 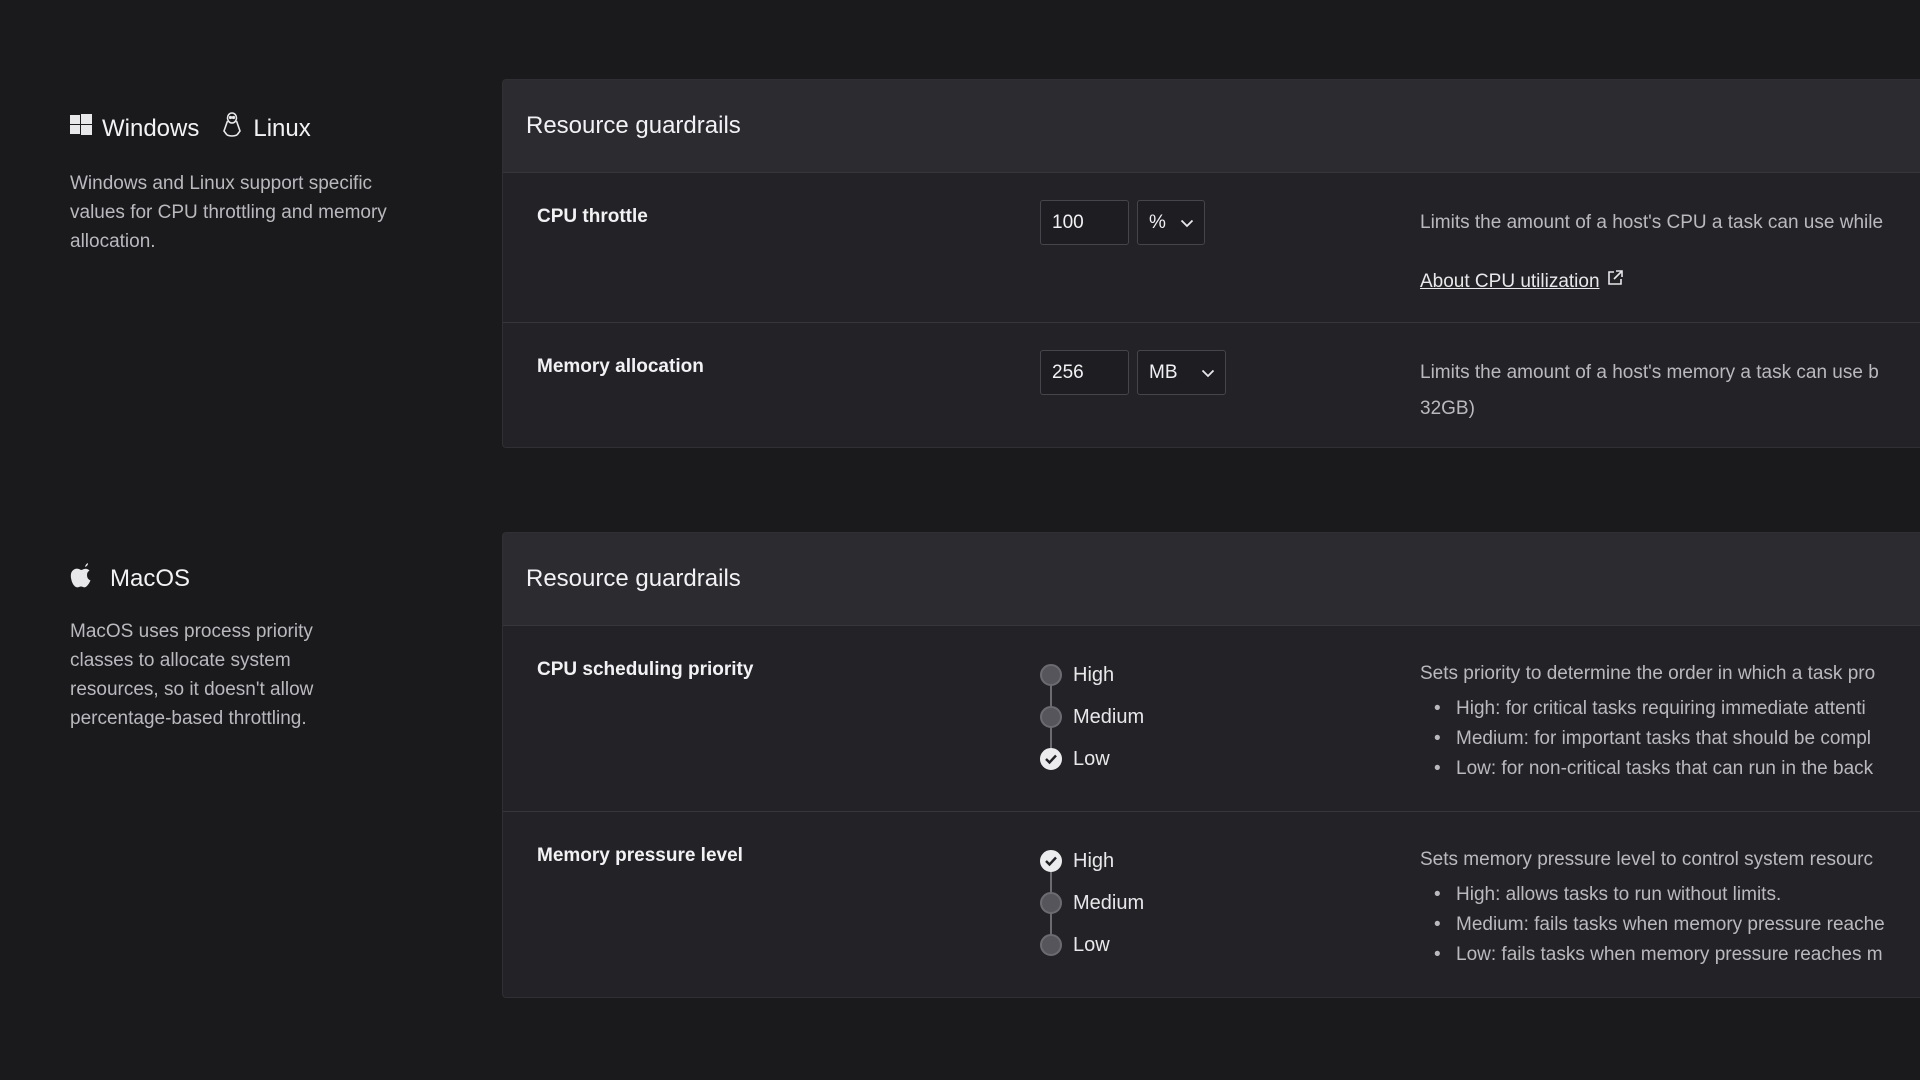 What do you see at coordinates (592, 216) in the screenshot?
I see `cpu-throttle-label: CPU throttle` at bounding box center [592, 216].